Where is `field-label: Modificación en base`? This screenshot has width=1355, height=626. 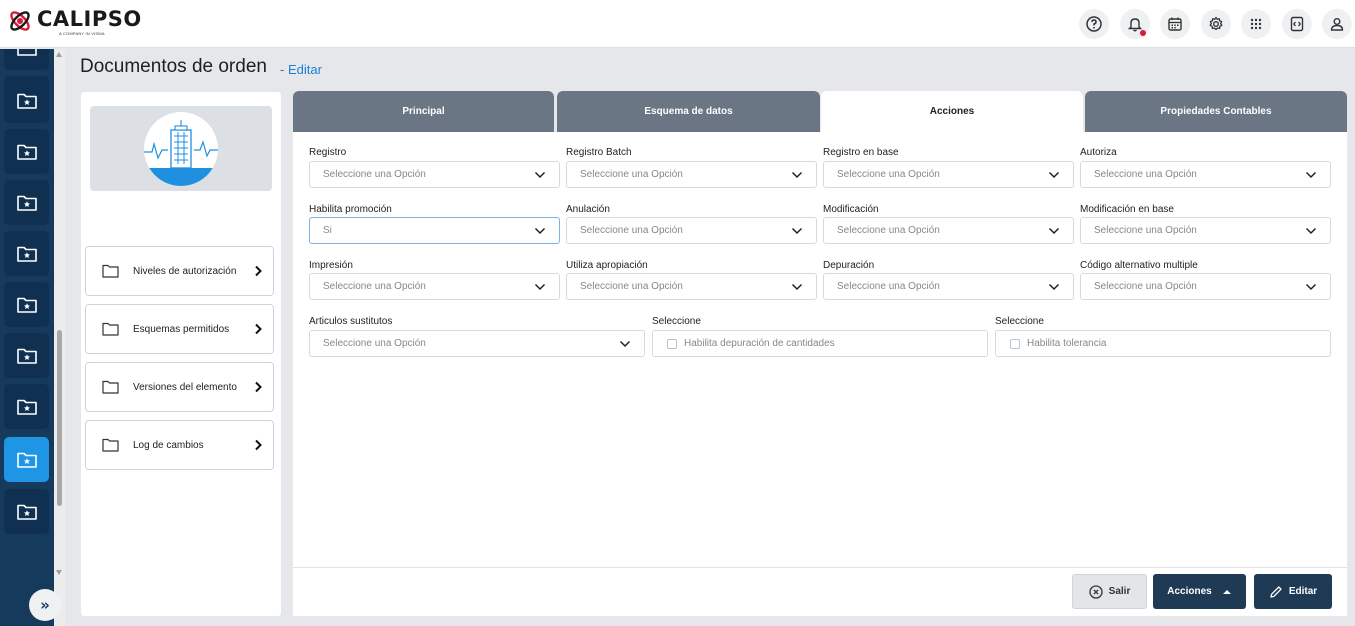
field-label: Modificación en base is located at coordinates (1127, 209).